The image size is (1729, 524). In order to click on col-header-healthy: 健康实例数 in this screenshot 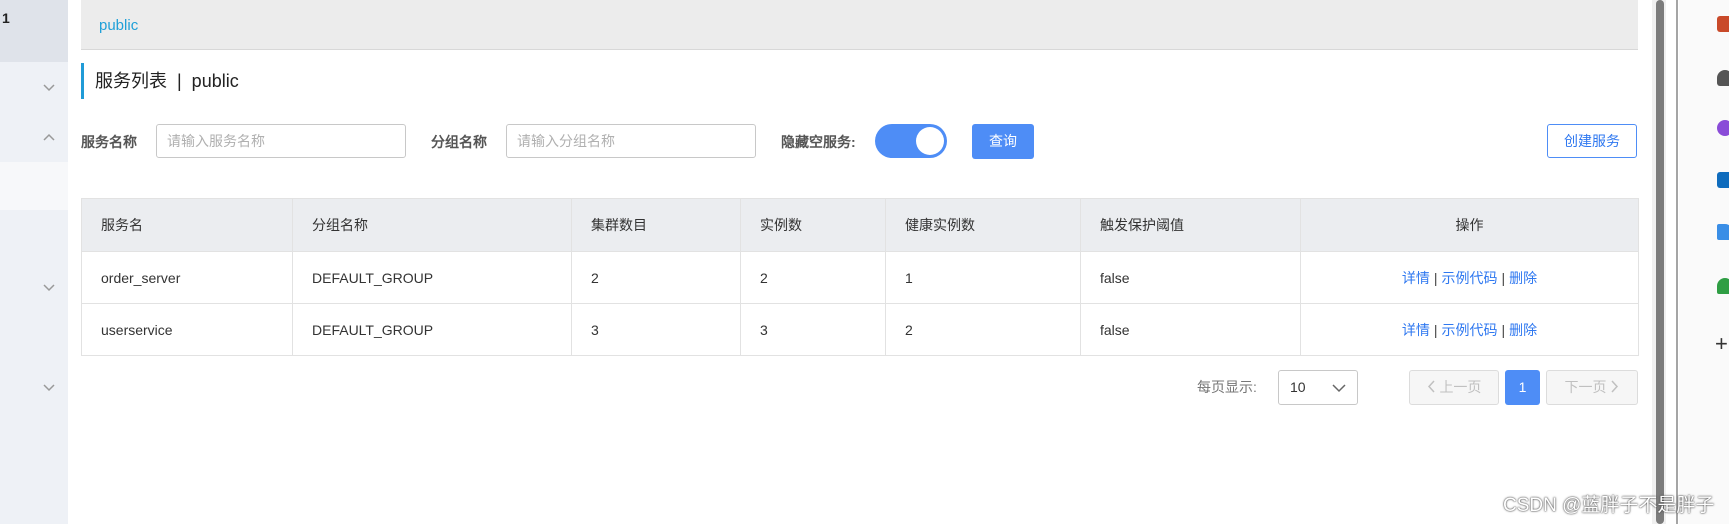, I will do `click(983, 225)`.